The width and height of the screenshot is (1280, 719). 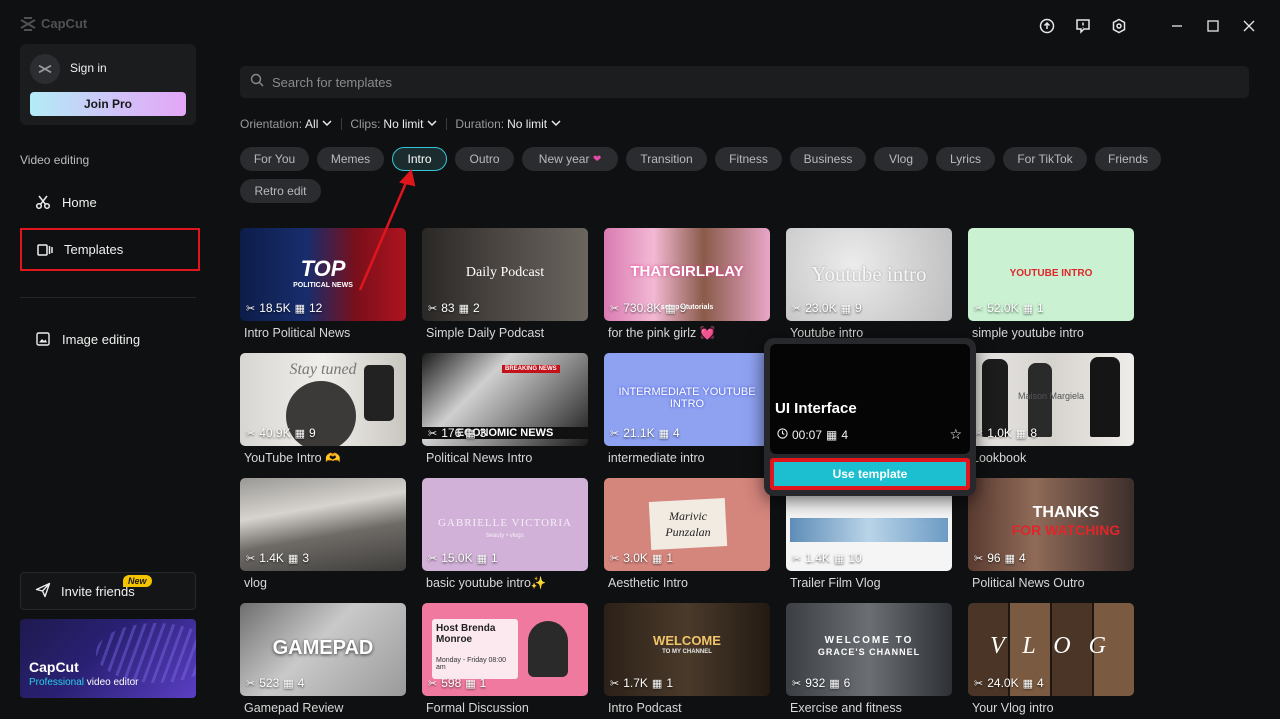 What do you see at coordinates (419, 159) in the screenshot?
I see `category-chip-intro: Intro` at bounding box center [419, 159].